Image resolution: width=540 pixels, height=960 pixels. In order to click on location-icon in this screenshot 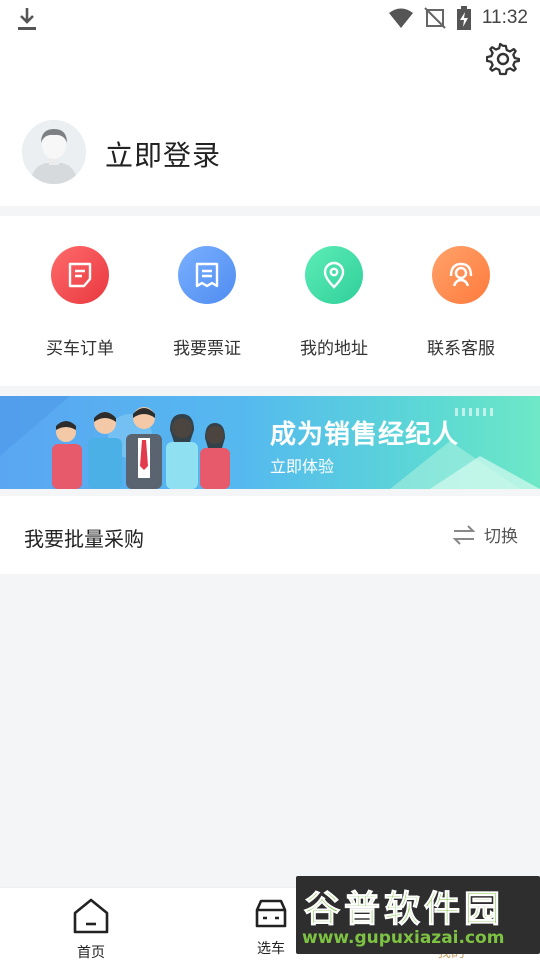, I will do `click(334, 275)`.